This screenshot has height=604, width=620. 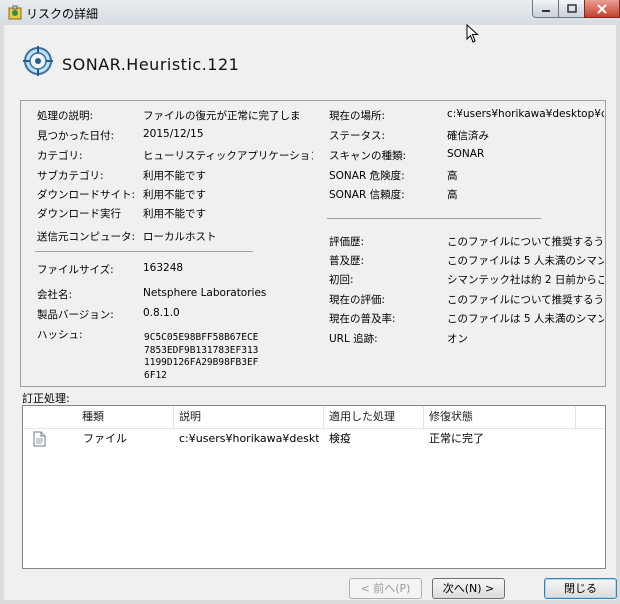 What do you see at coordinates (457, 339) in the screenshot?
I see `detail-value: オン` at bounding box center [457, 339].